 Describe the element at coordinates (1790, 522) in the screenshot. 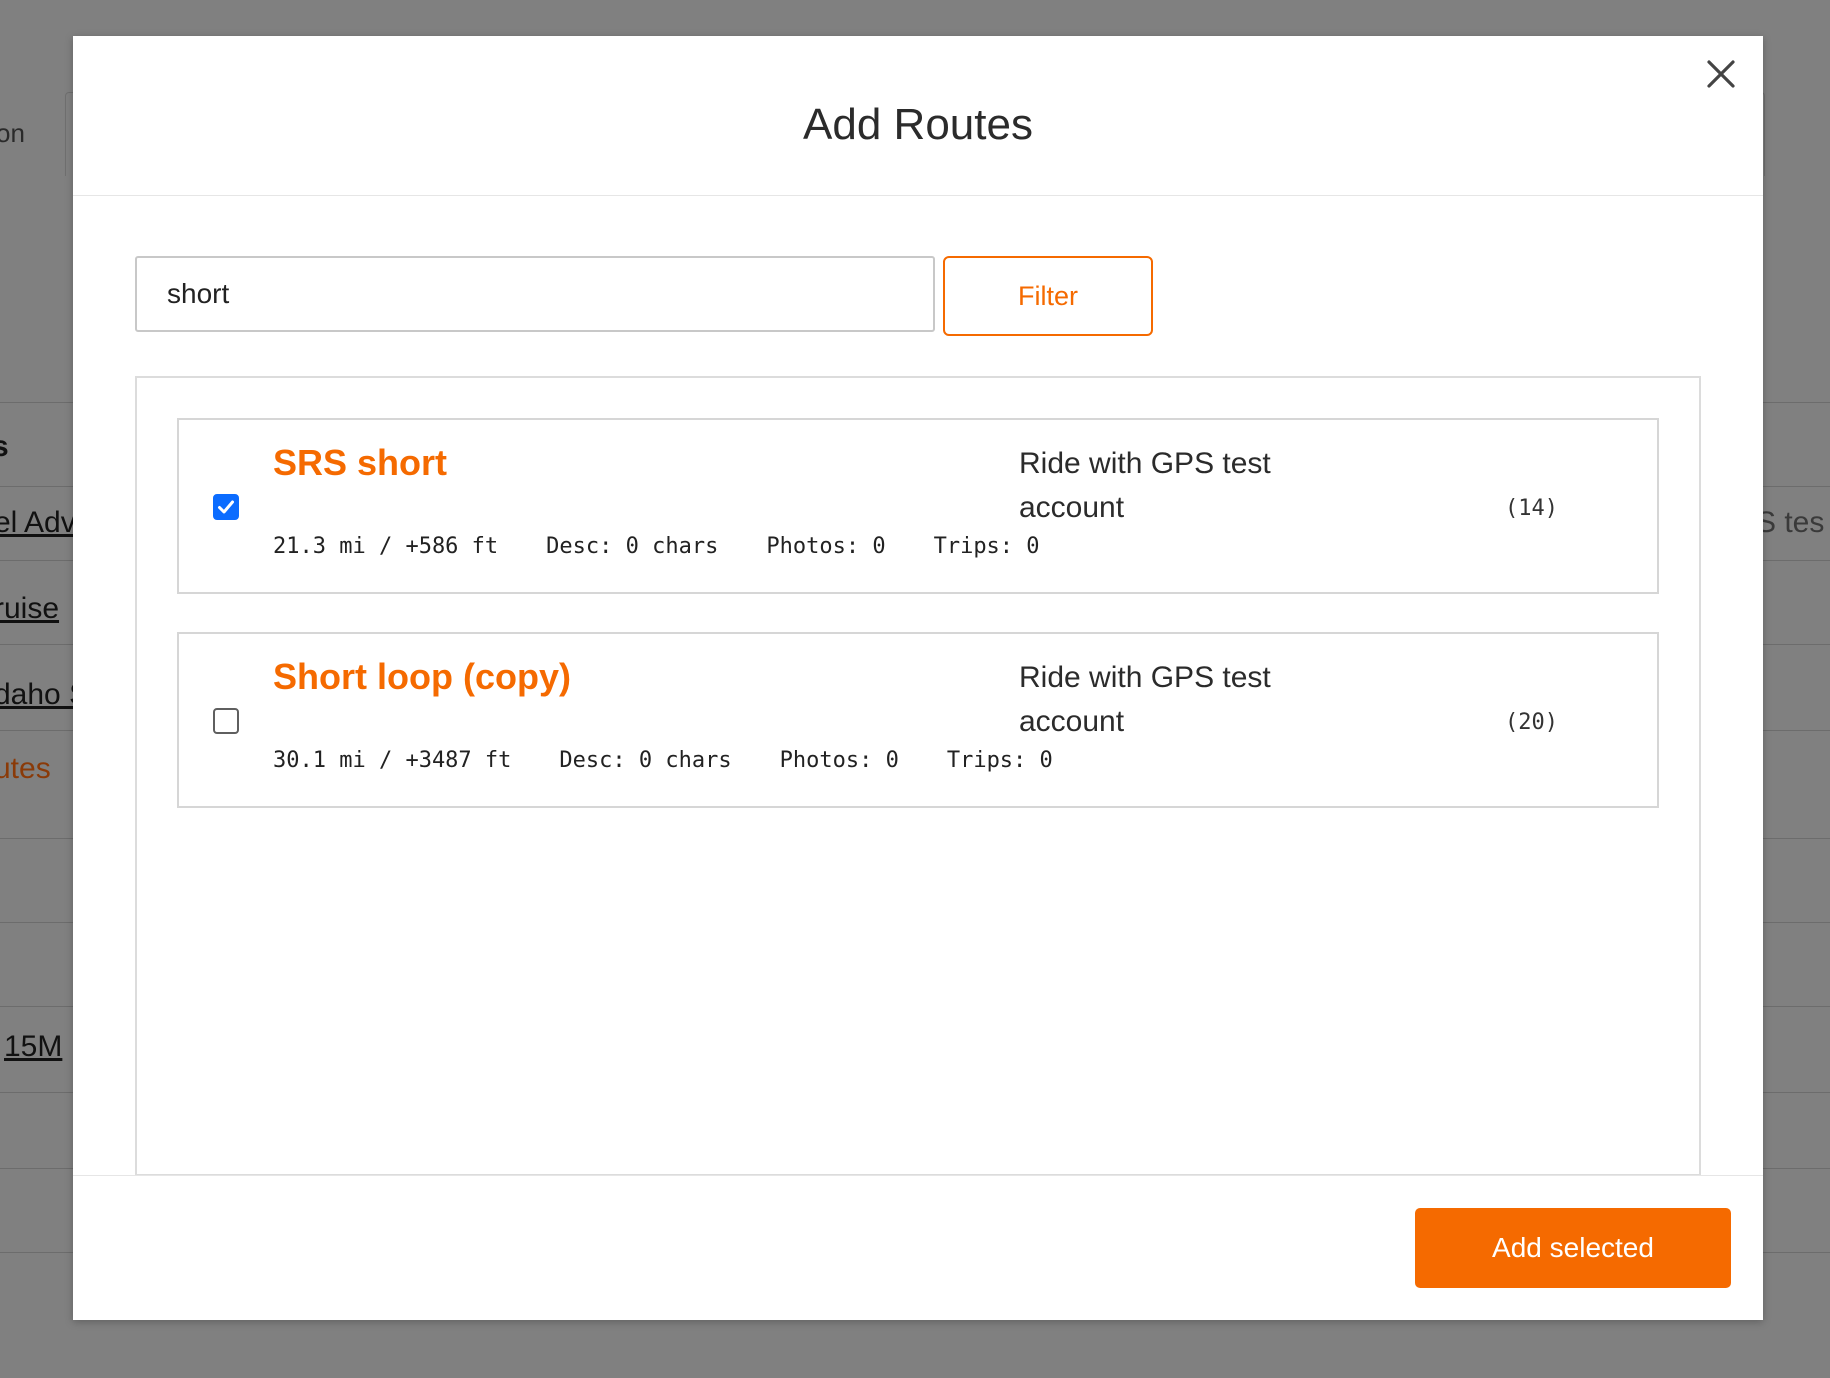

I see `background-row-text: S tes` at that location.